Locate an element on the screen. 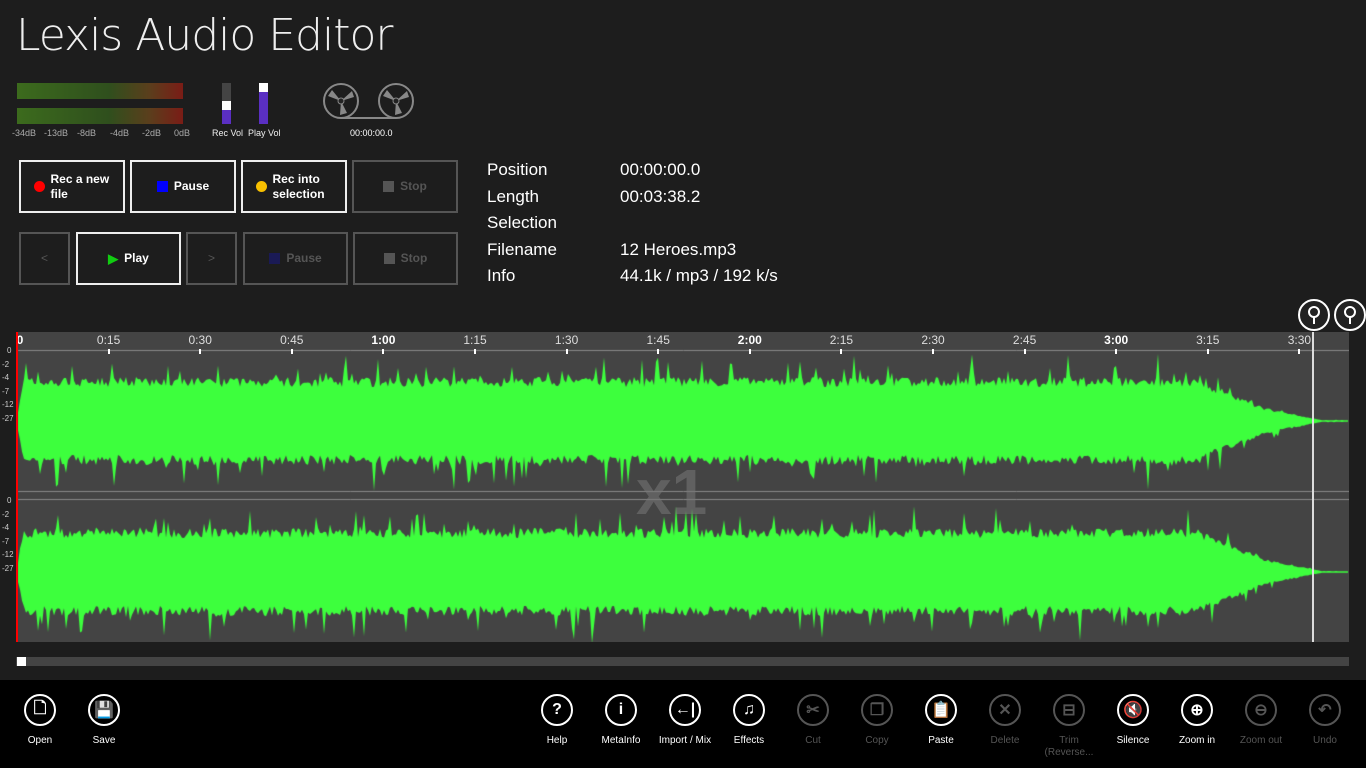 The image size is (1366, 768). silence-button: 🔇 Silence is located at coordinates (1133, 720).